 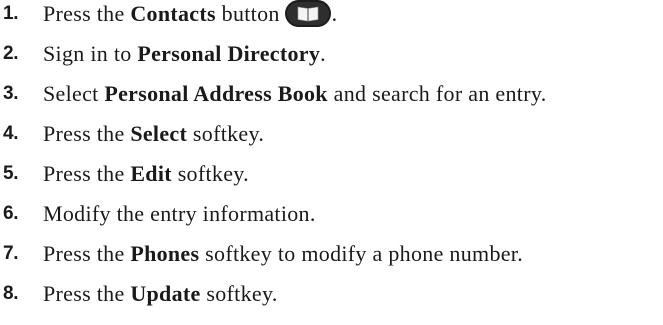 What do you see at coordinates (151, 173) in the screenshot?
I see `step-keyword: Edit` at bounding box center [151, 173].